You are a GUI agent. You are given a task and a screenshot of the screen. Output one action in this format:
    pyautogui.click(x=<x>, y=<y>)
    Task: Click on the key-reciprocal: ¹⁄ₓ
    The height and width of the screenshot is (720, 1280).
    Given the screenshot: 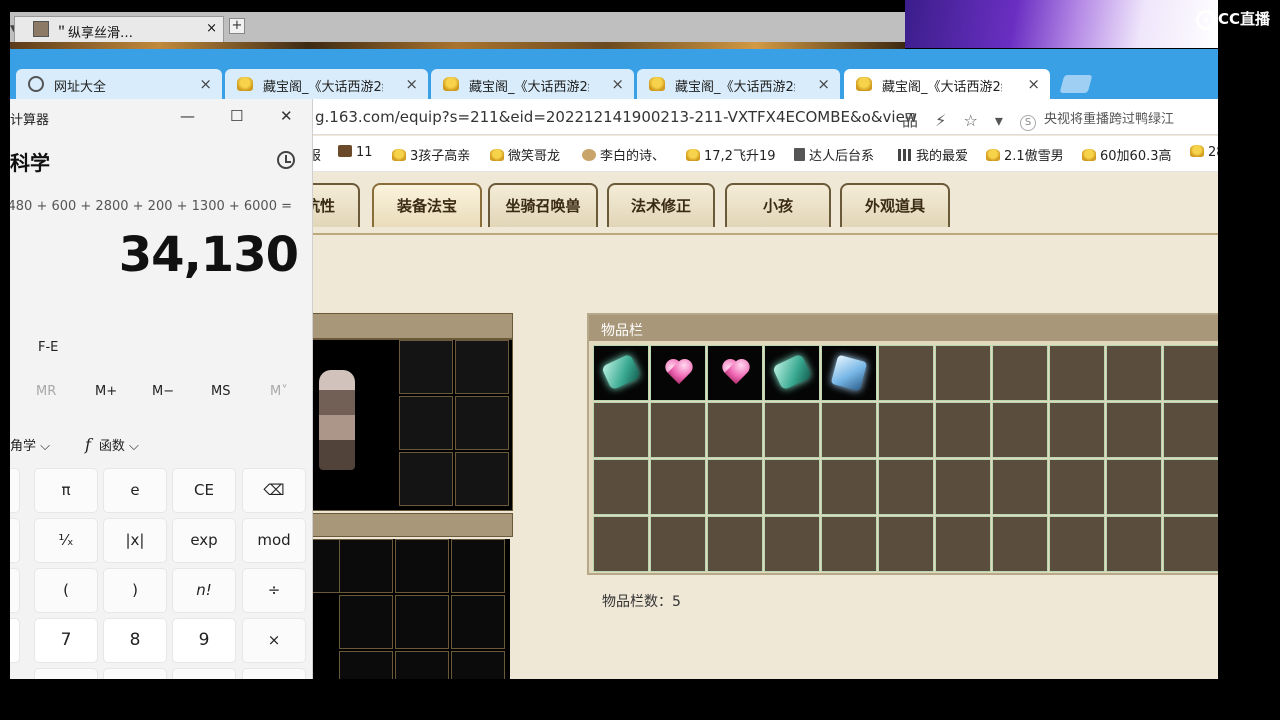 What is the action you would take?
    pyautogui.click(x=66, y=540)
    